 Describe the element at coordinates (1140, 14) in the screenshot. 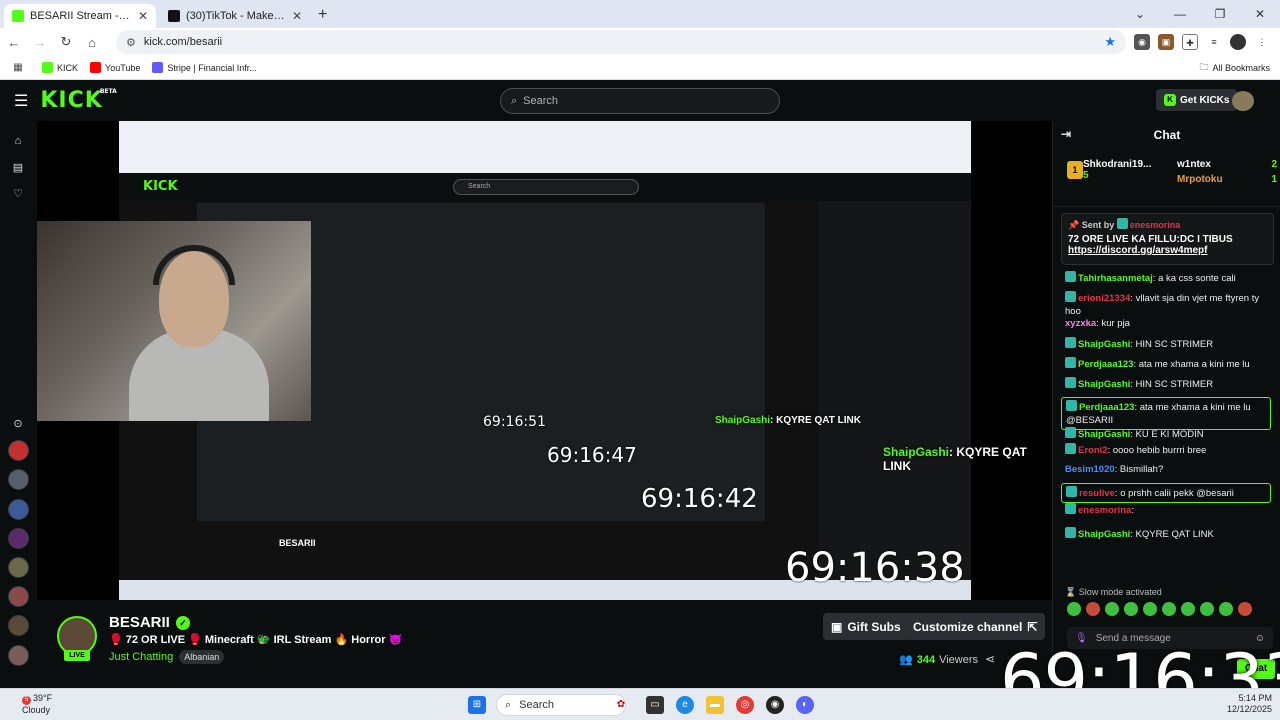

I see `chevron-down-icon: ⌄` at that location.